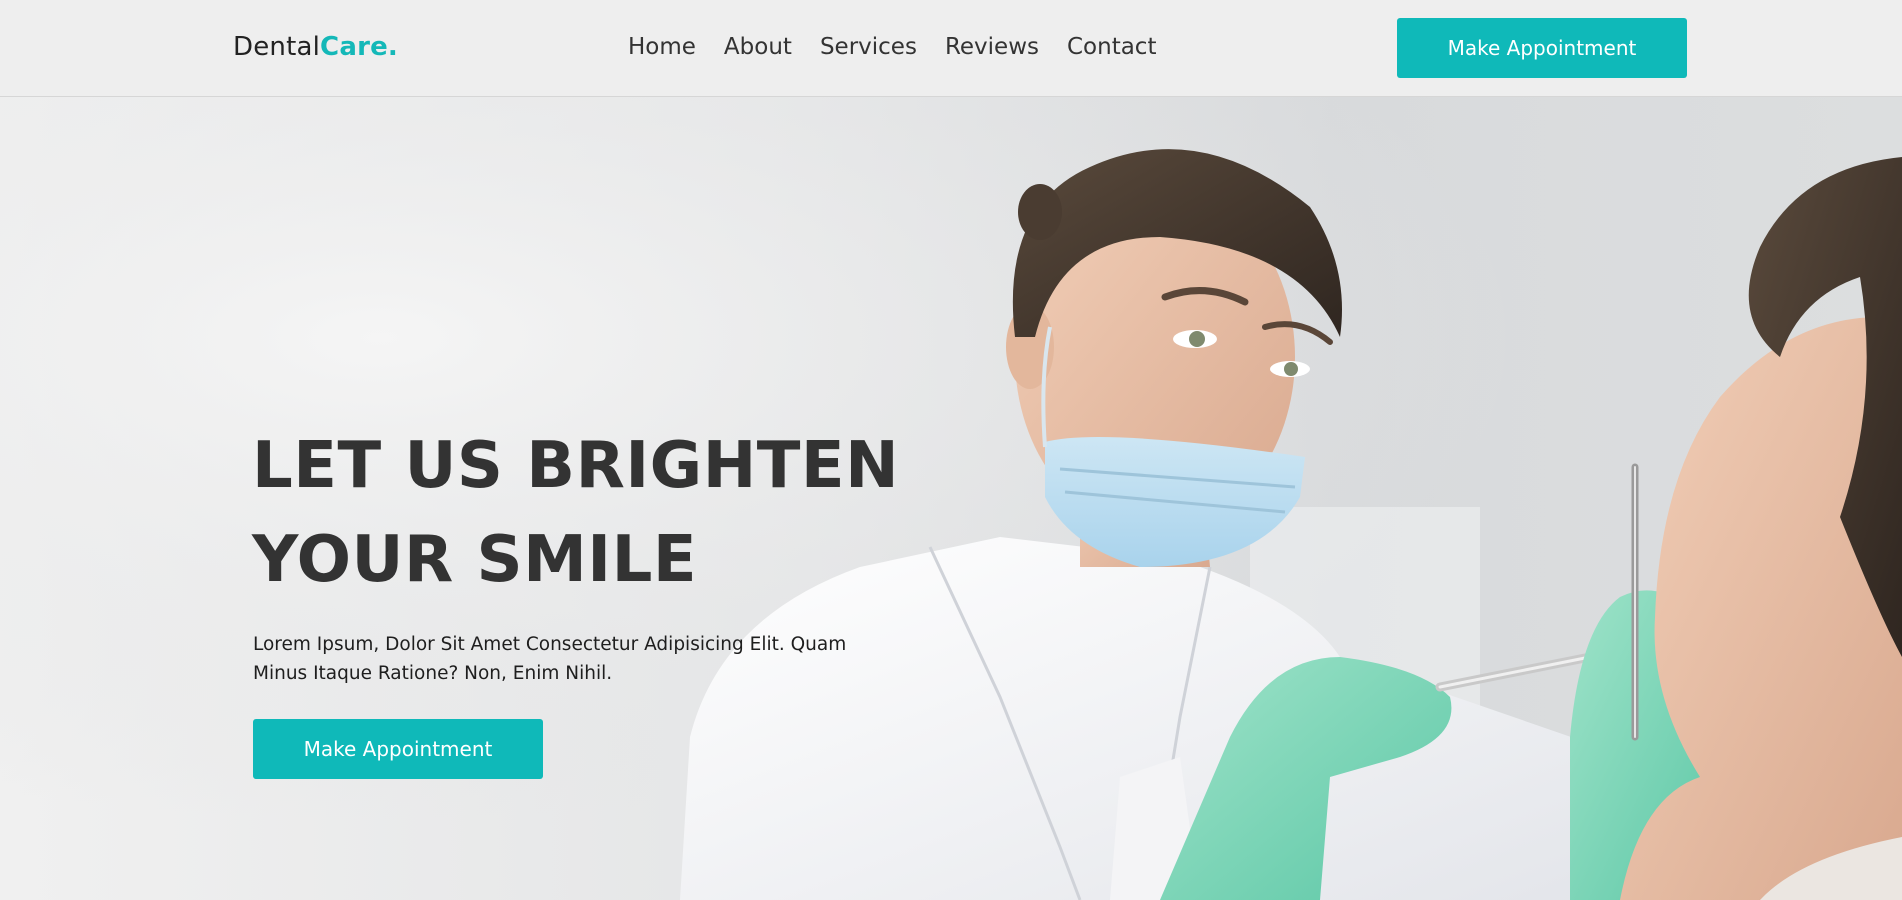 The image size is (1902, 900). What do you see at coordinates (359, 47) in the screenshot?
I see `logo-accent-text: Care.` at bounding box center [359, 47].